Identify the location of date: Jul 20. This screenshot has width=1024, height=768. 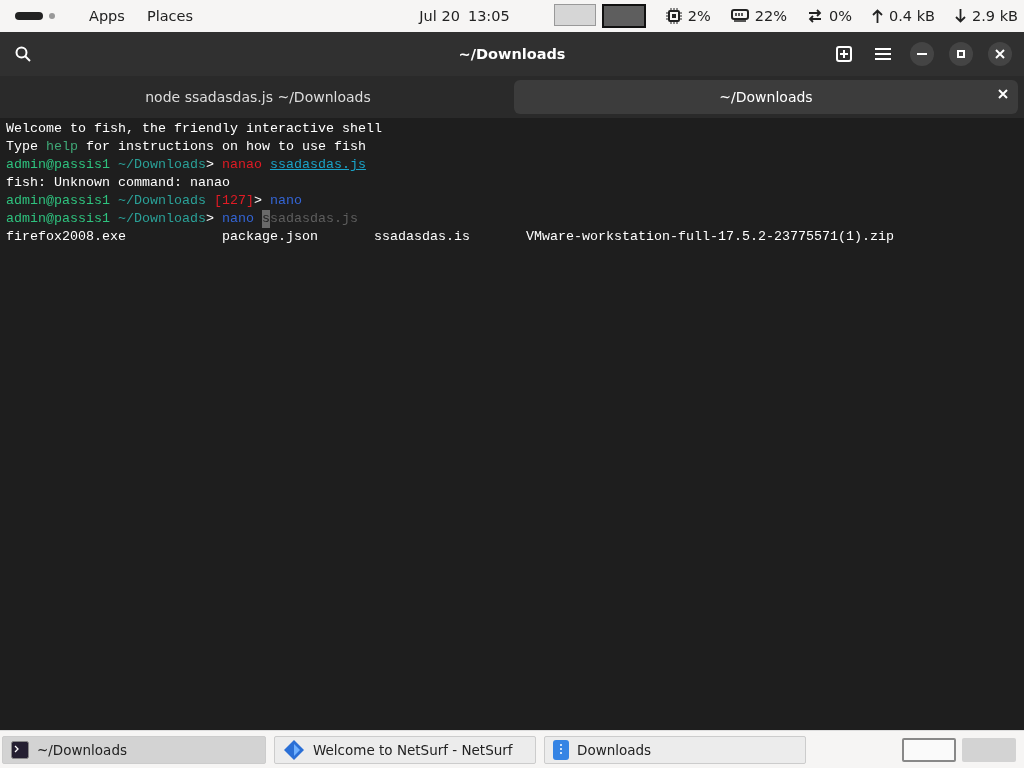
(439, 16).